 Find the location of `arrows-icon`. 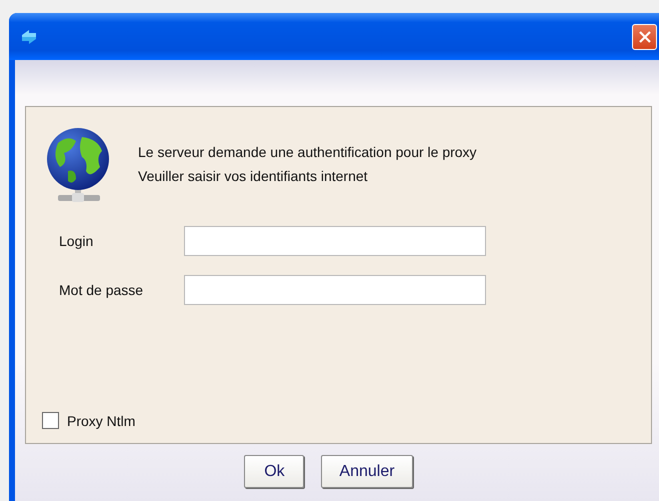

arrows-icon is located at coordinates (29, 36).